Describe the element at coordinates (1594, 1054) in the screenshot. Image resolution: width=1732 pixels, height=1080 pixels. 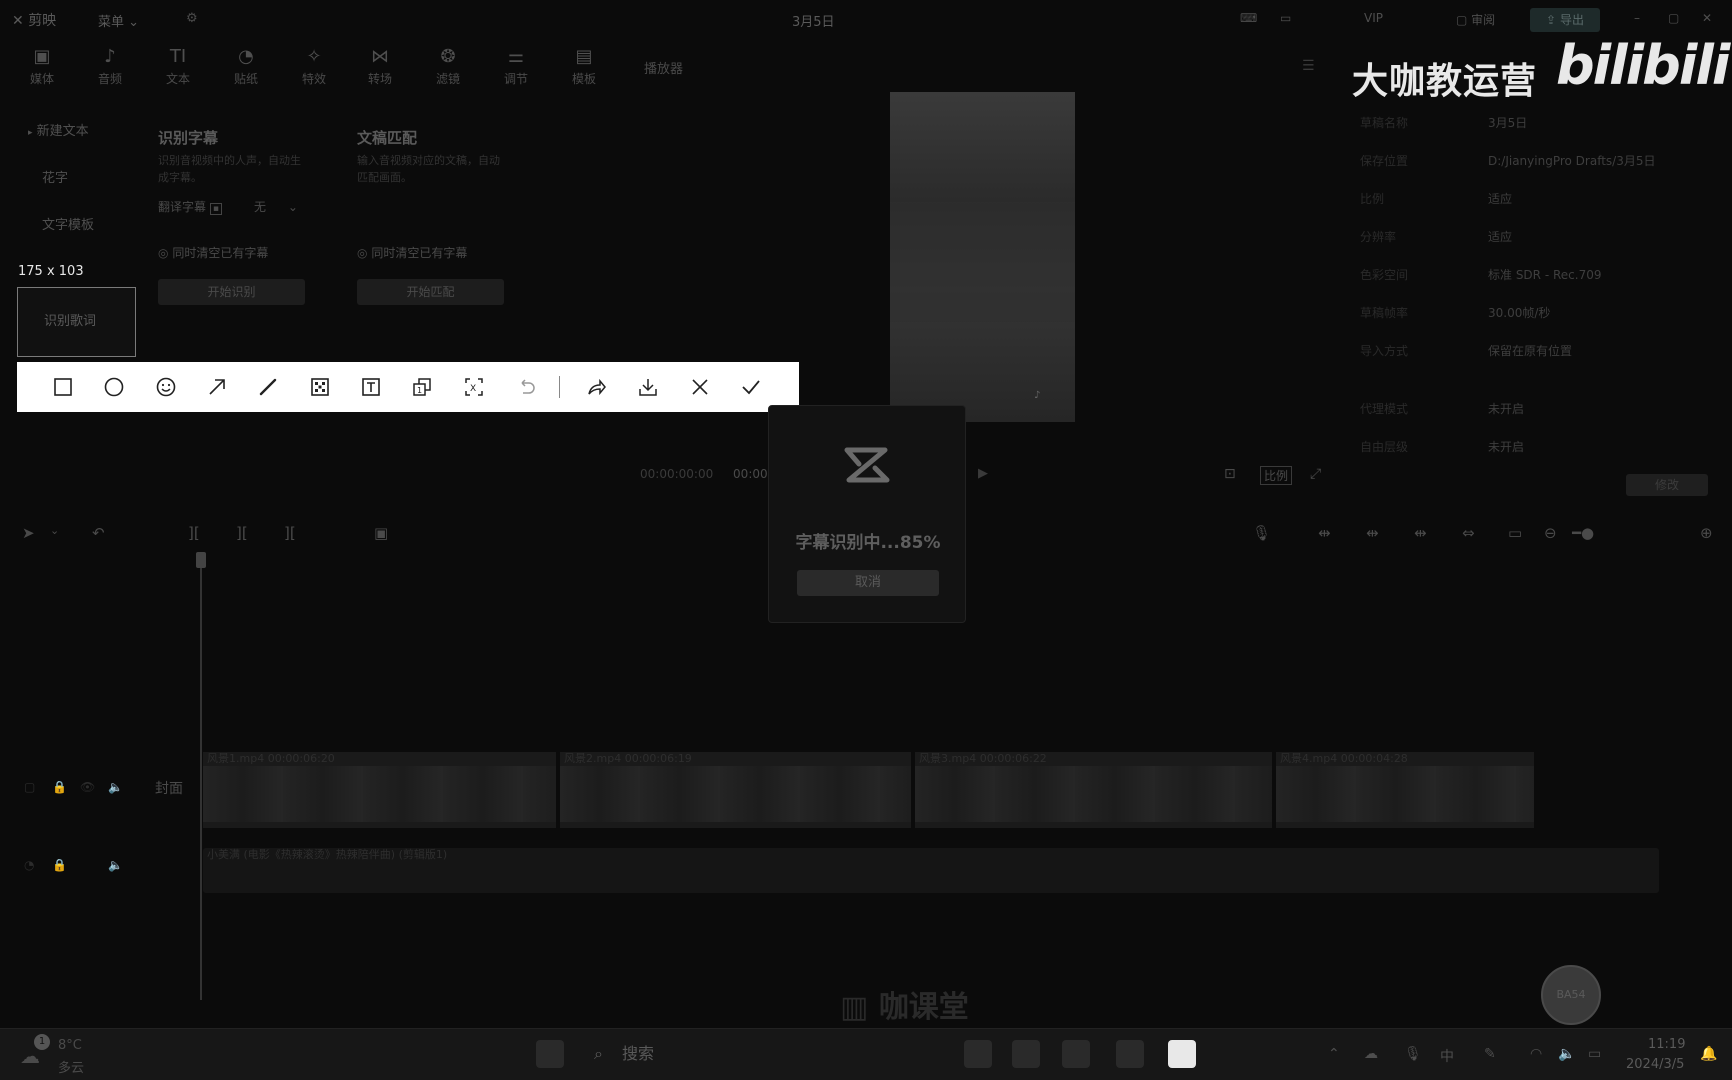
I see `battery-icon: ▭` at that location.